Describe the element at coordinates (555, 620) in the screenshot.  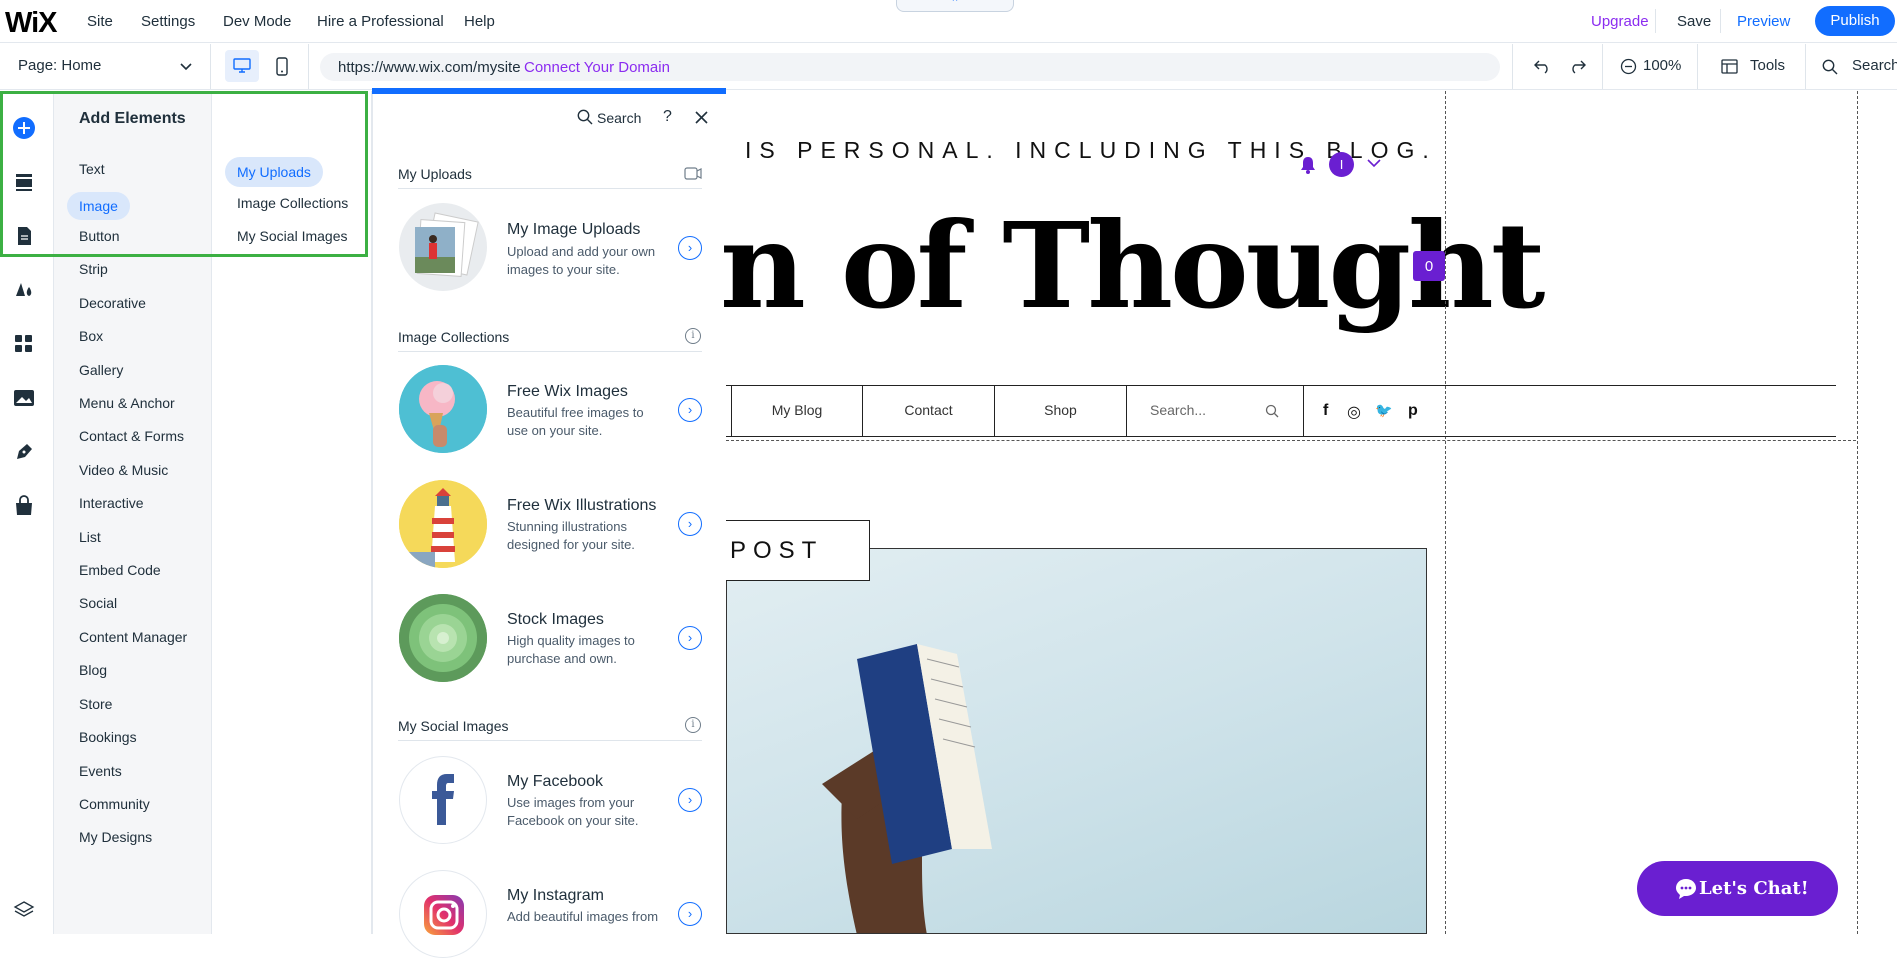
I see `item-title-stock-images: Stock Images` at that location.